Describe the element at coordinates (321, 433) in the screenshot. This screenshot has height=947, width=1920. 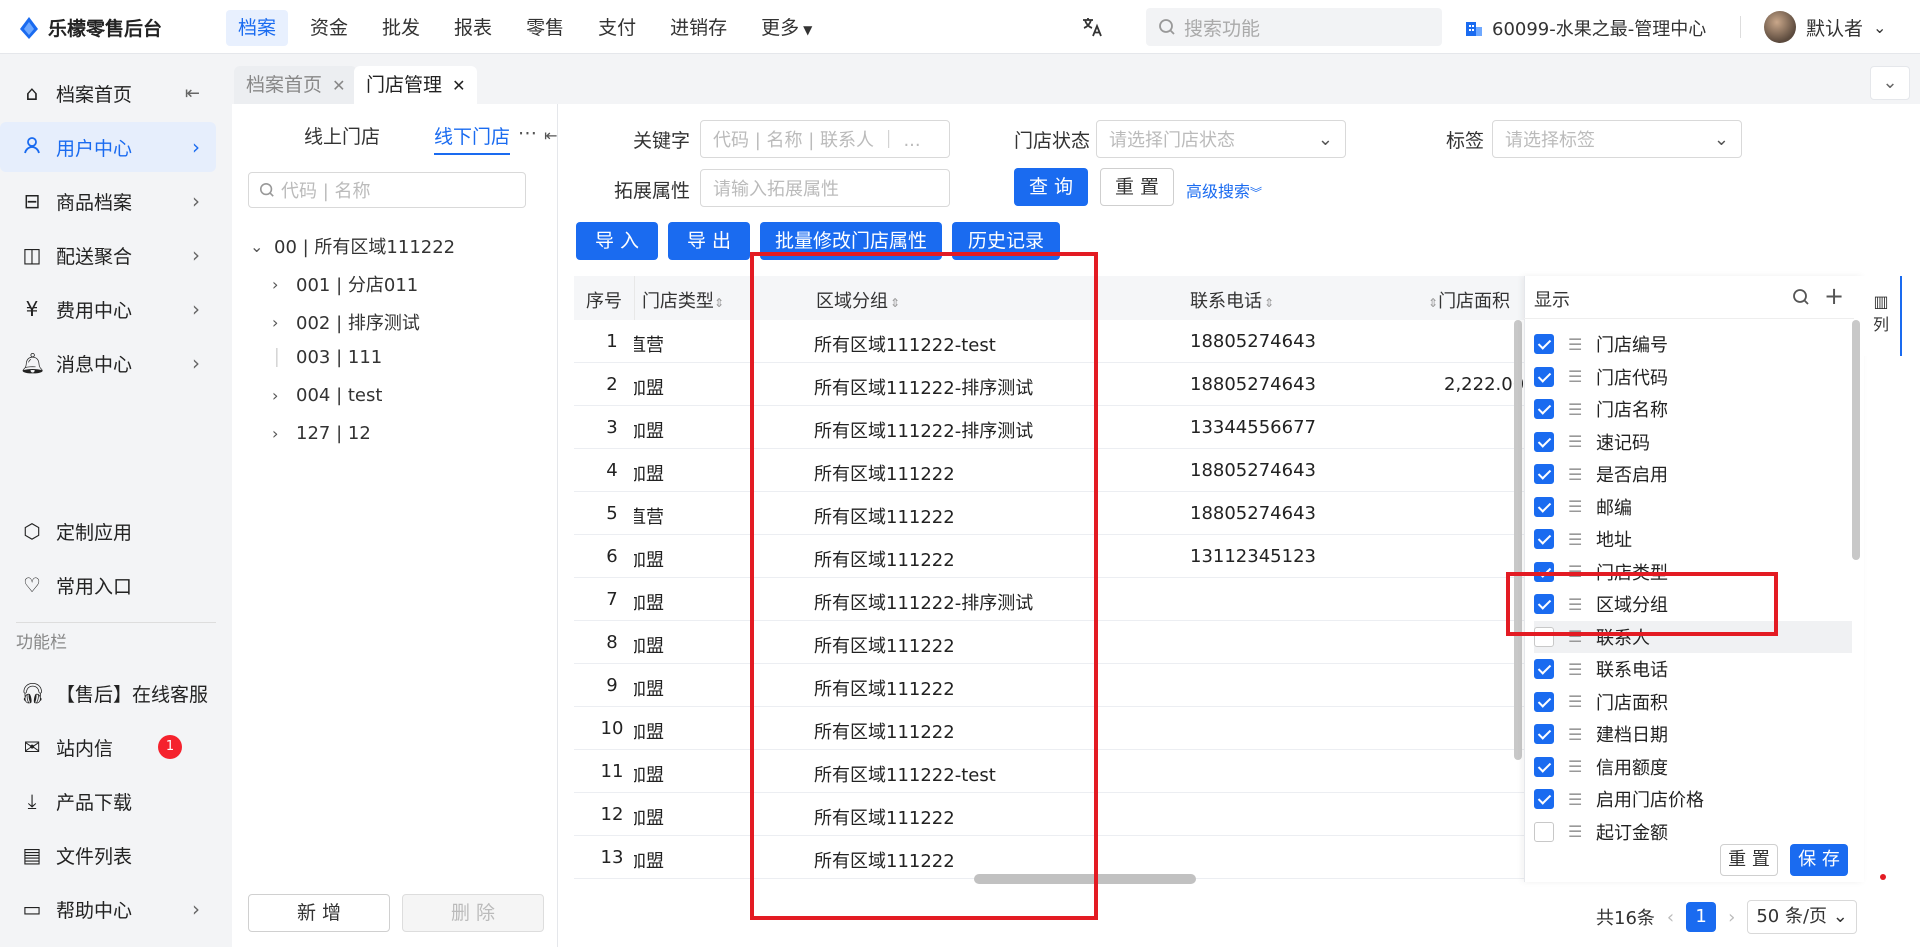
I see `tree-node: › 127 | 12` at that location.